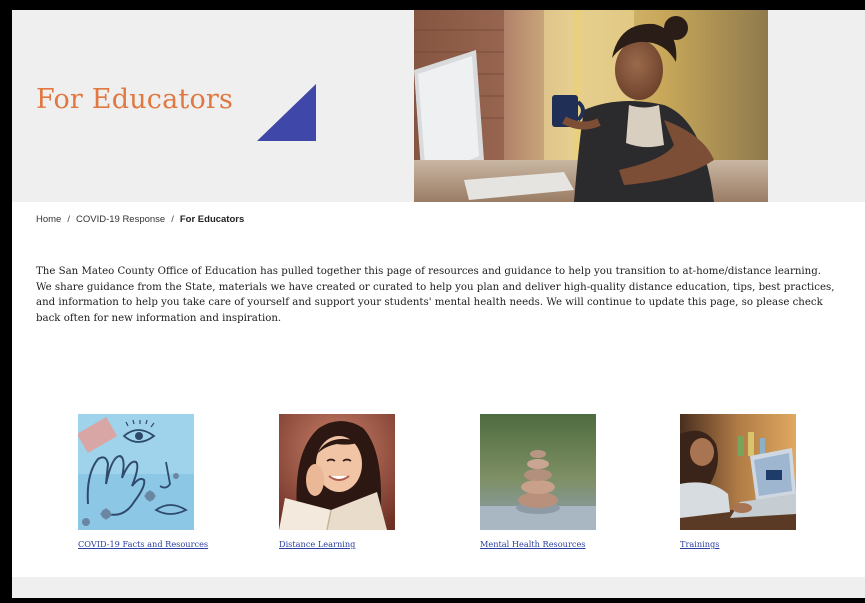 This screenshot has height=603, width=865. I want to click on decorative-triangle, so click(286, 112).